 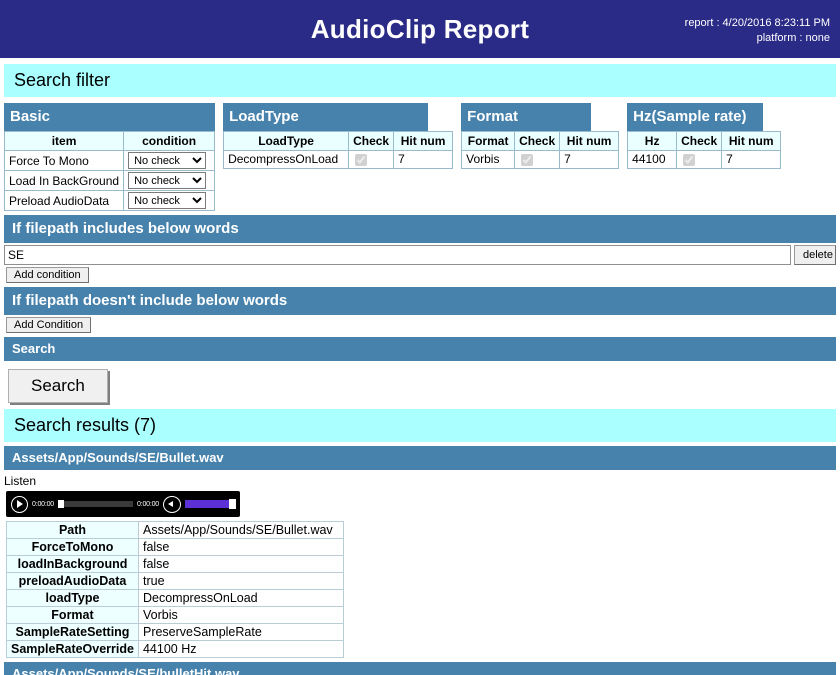 I want to click on detail-value: Vorbis, so click(x=240, y=615).